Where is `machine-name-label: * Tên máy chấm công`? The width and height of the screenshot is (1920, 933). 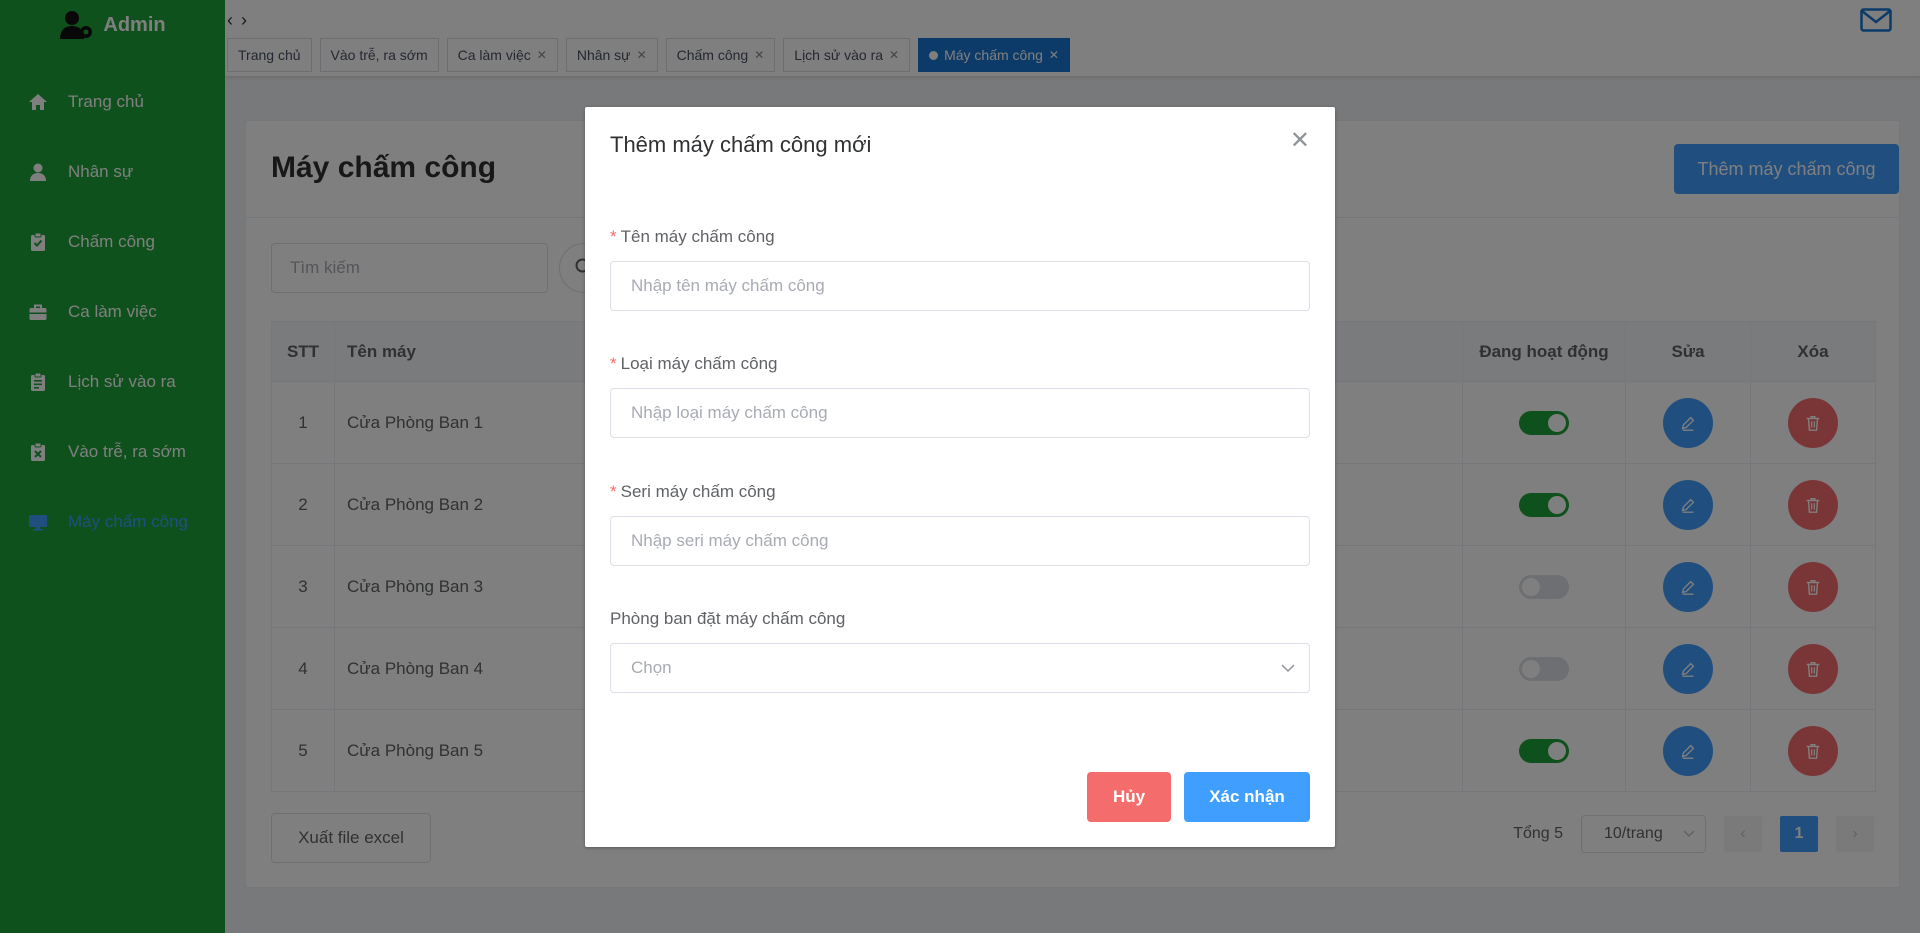 machine-name-label: * Tên máy chấm công is located at coordinates (692, 237).